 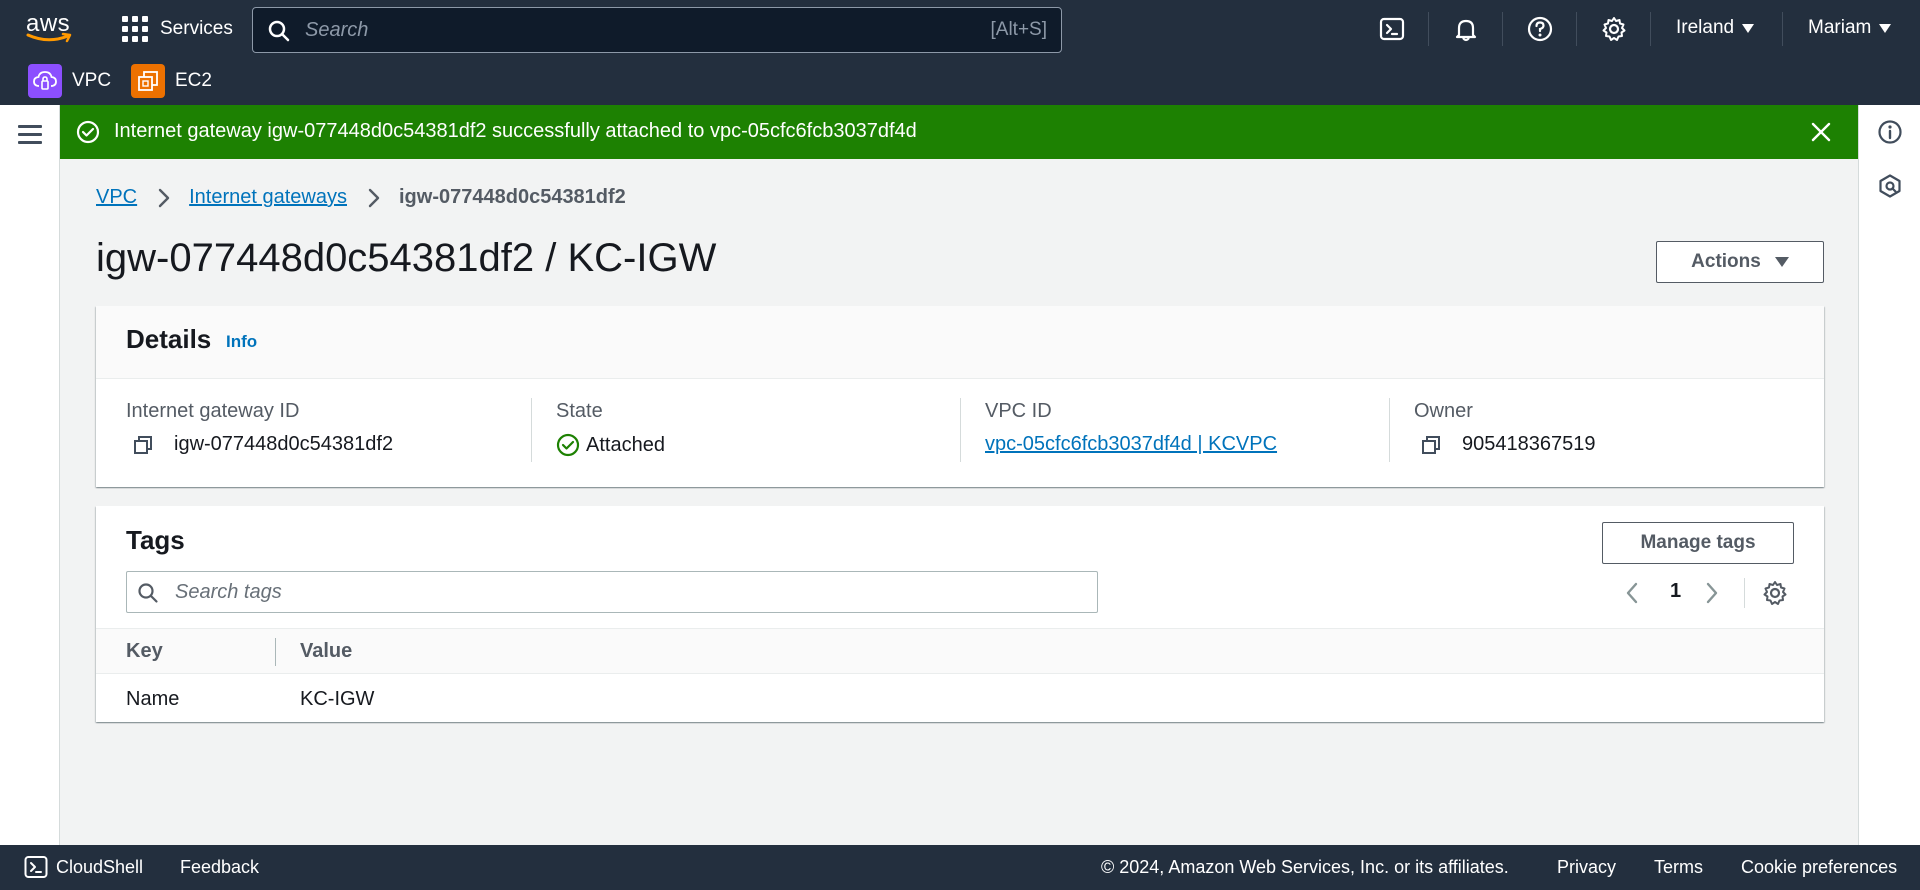 I want to click on favorites-bar: VPC EC2, so click(x=960, y=81).